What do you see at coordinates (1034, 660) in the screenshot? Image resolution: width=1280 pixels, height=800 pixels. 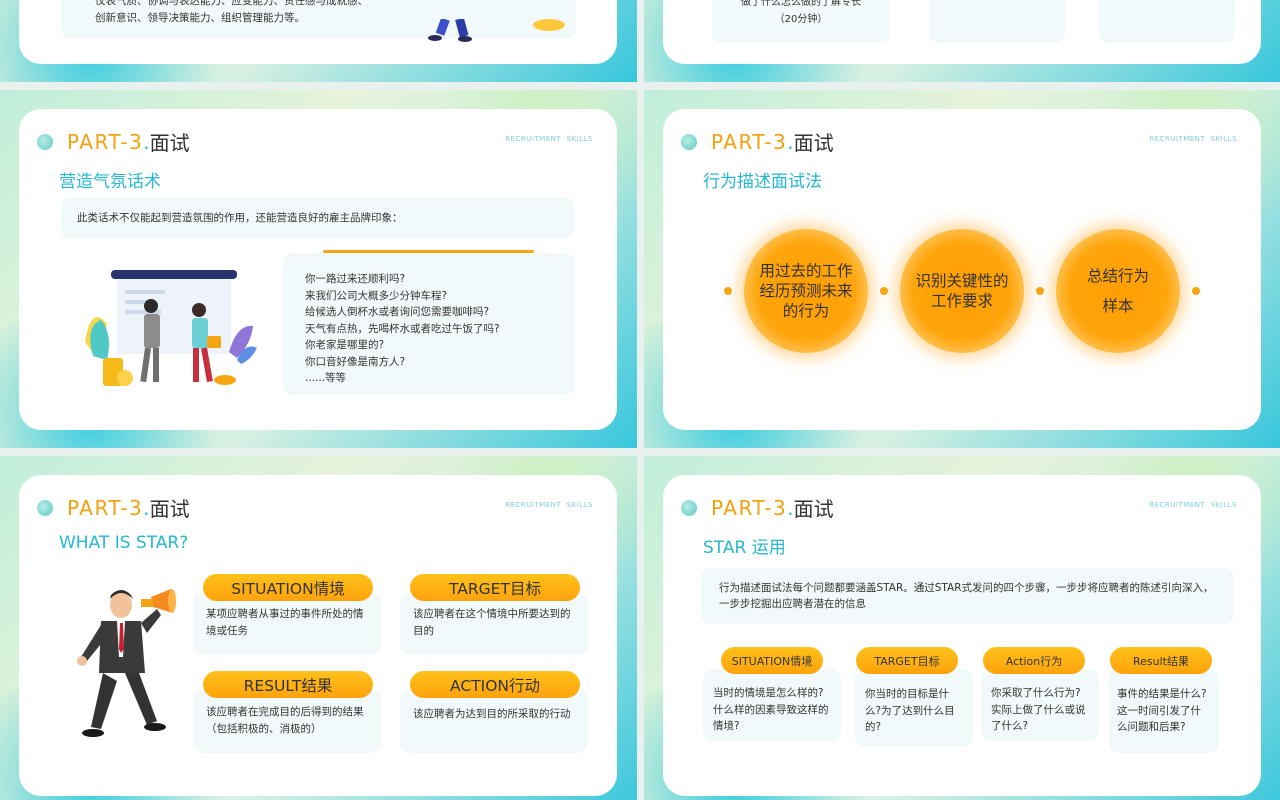 I see `label-usage-action: Action行为` at bounding box center [1034, 660].